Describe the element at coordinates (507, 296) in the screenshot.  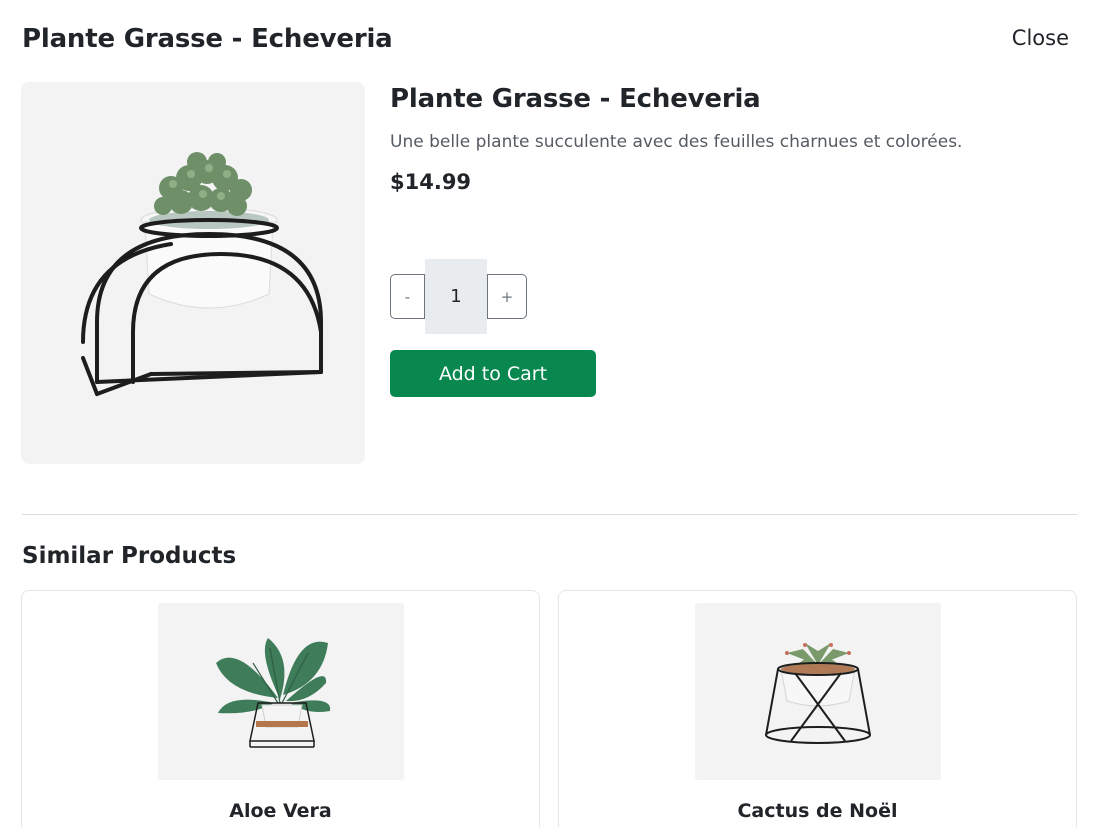
I see `quantity-increase-button: +` at that location.